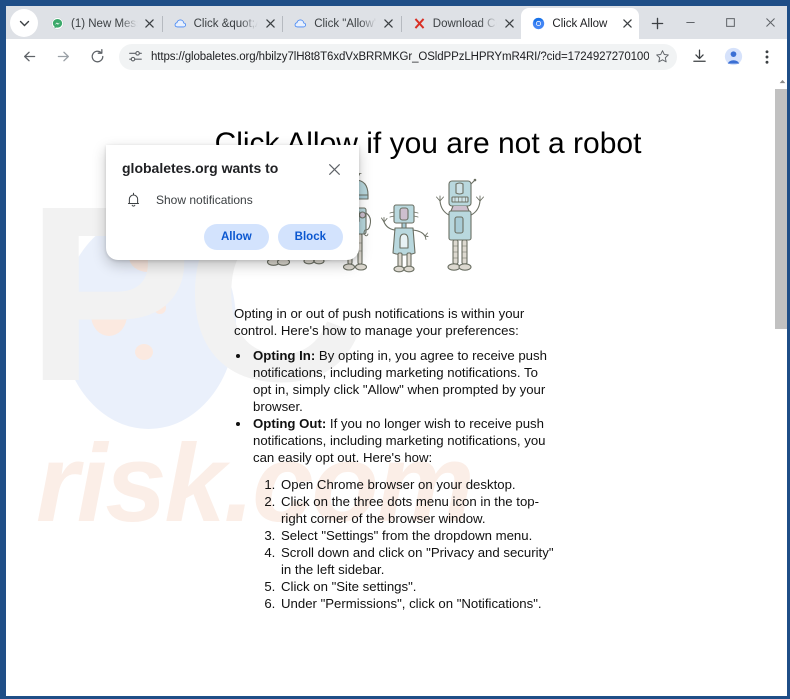 This screenshot has width=790, height=699. I want to click on scroll-up-button, so click(781, 81).